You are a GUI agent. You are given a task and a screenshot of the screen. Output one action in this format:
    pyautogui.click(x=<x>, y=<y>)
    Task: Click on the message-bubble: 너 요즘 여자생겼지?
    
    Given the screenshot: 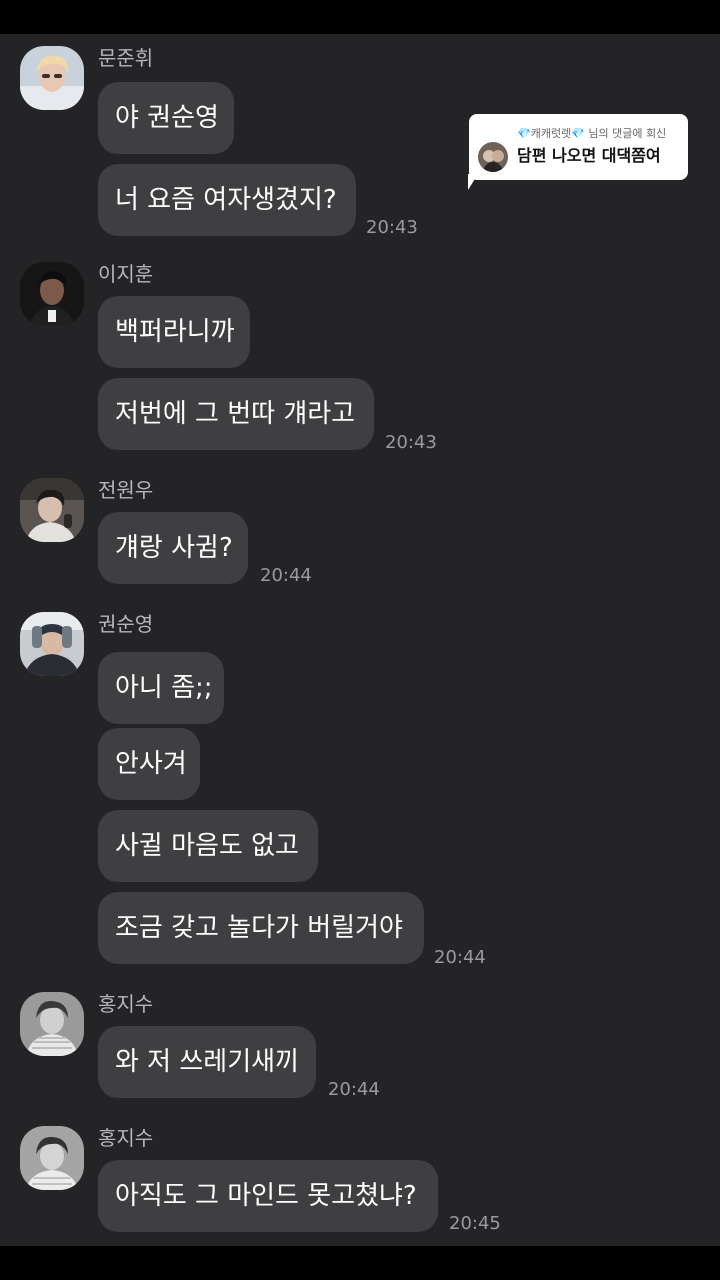 What is the action you would take?
    pyautogui.click(x=227, y=200)
    